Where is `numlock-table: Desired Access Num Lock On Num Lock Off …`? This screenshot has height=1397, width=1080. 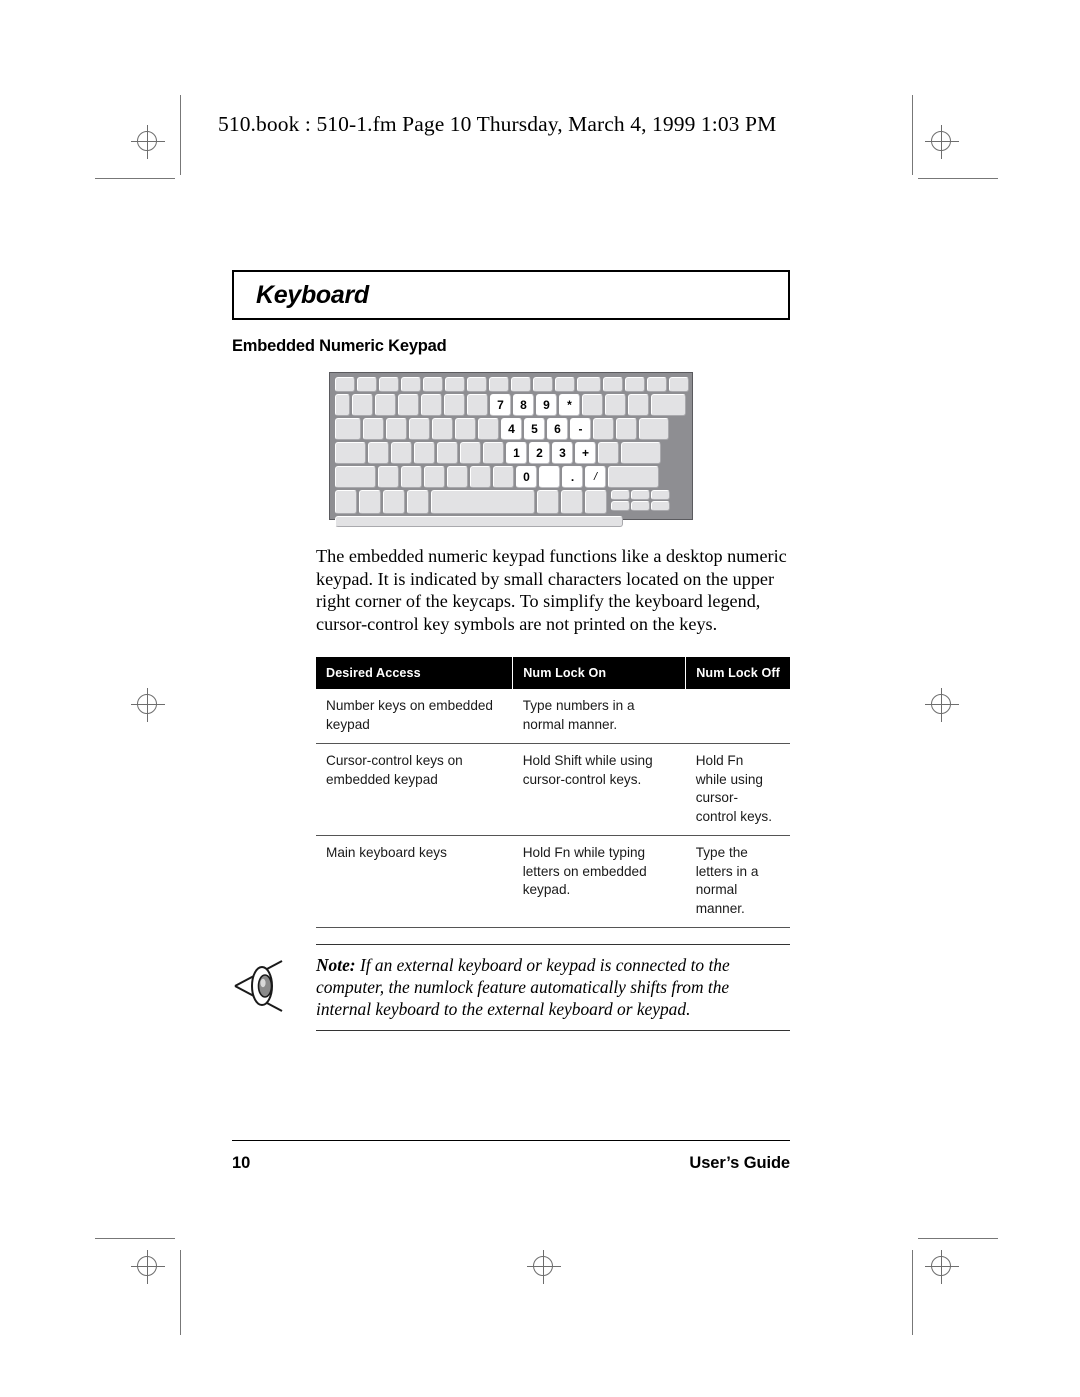
numlock-table: Desired Access Num Lock On Num Lock Off … is located at coordinates (553, 792).